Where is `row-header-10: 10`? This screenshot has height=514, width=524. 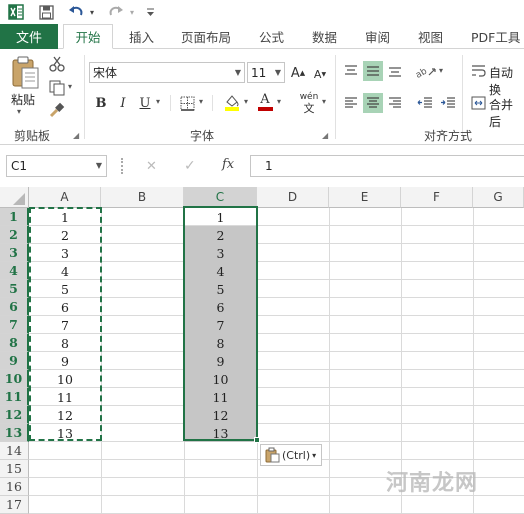 row-header-10: 10 is located at coordinates (14, 379).